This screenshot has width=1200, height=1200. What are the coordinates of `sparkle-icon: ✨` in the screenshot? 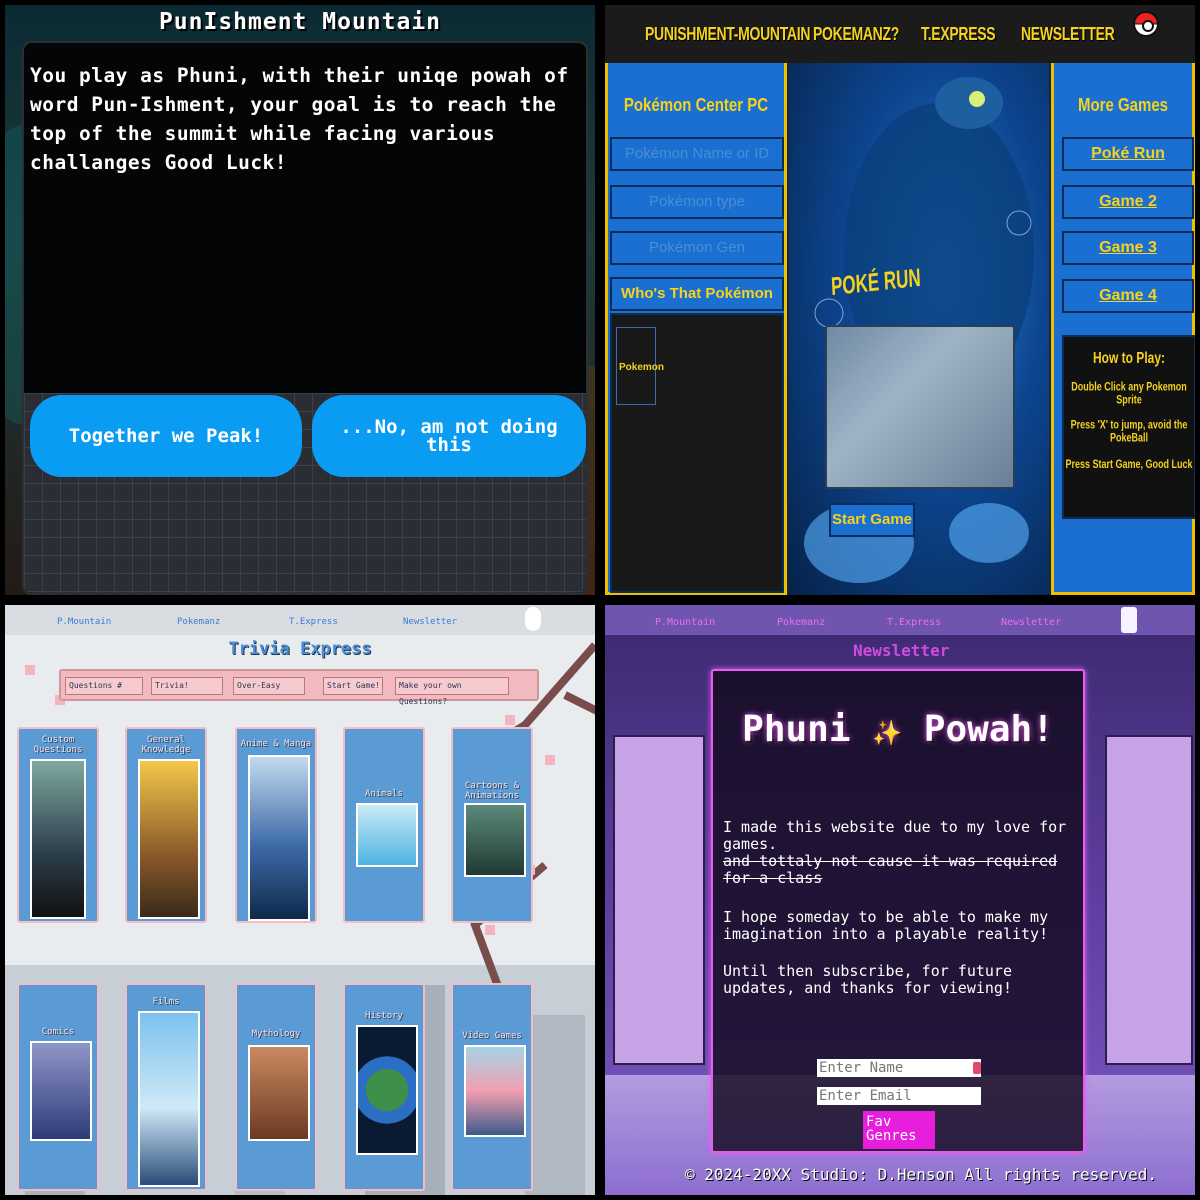 It's located at (887, 733).